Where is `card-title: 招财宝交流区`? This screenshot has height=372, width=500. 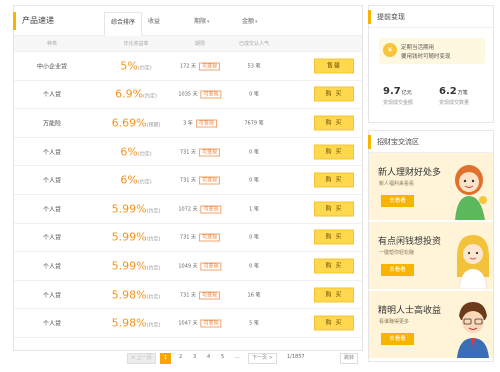 card-title: 招财宝交流区 is located at coordinates (398, 142).